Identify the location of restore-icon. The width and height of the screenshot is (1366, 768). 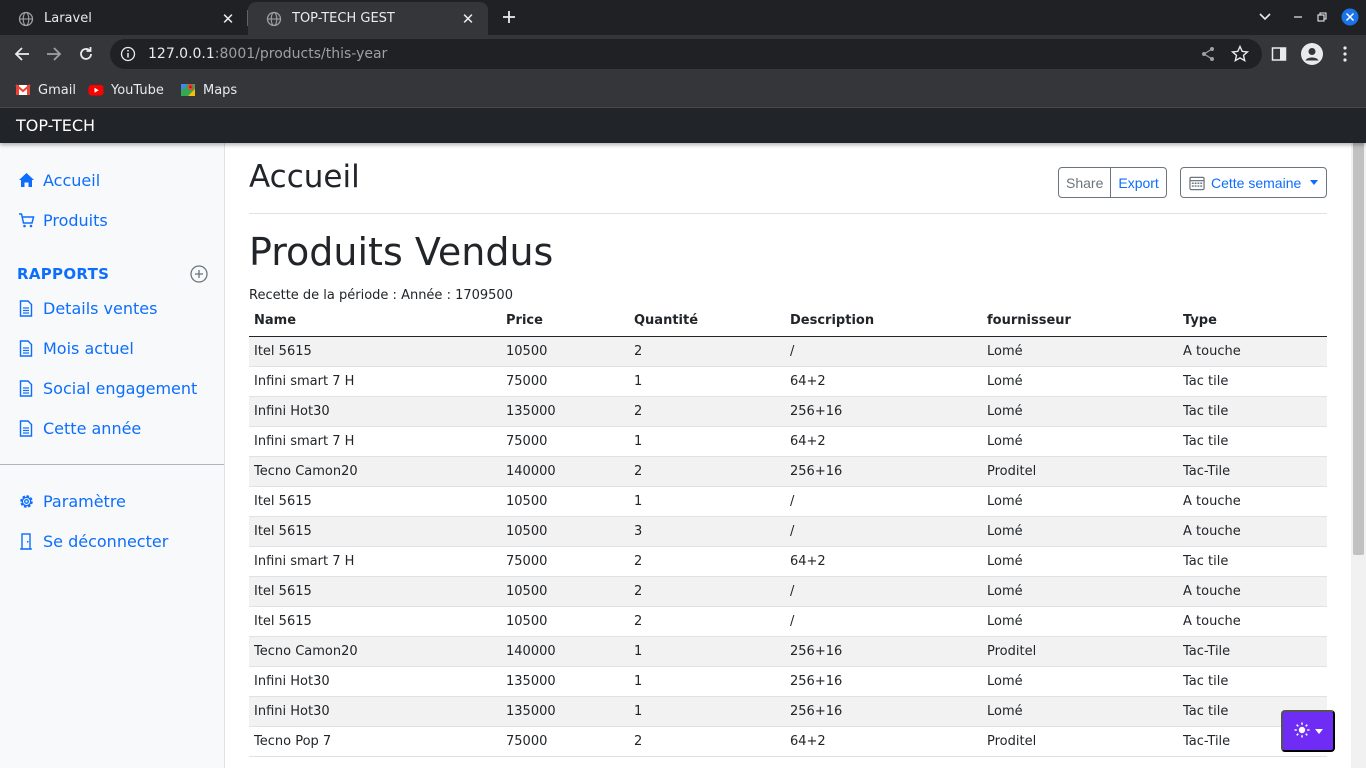
(1322, 17).